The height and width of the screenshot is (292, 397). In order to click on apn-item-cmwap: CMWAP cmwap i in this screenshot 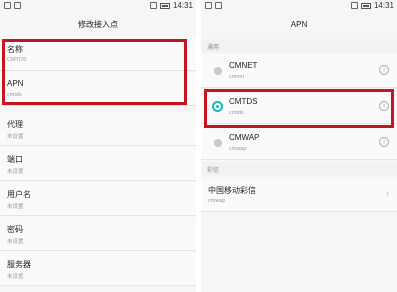, I will do `click(299, 143)`.